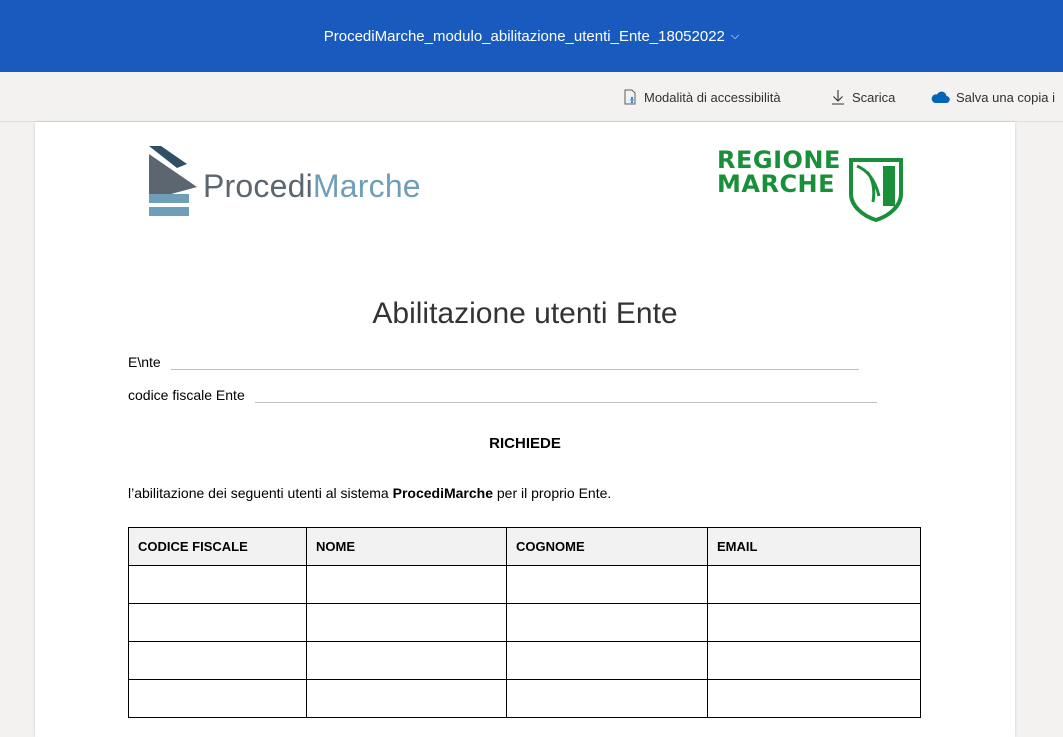 The width and height of the screenshot is (1063, 737). I want to click on accessibility-mode-label: Modalità di accessibilità, so click(712, 97).